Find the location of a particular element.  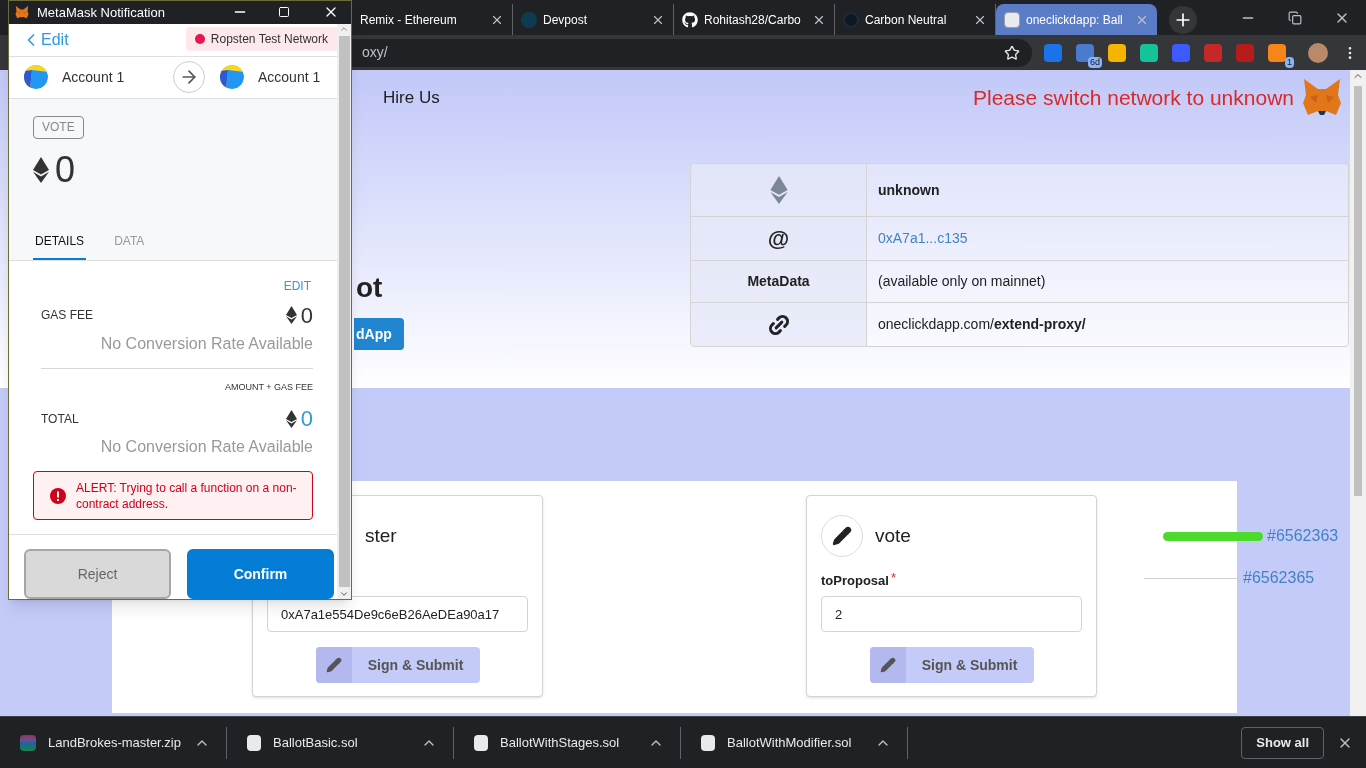

download-item: BallotBasic.sol is located at coordinates (340, 742).